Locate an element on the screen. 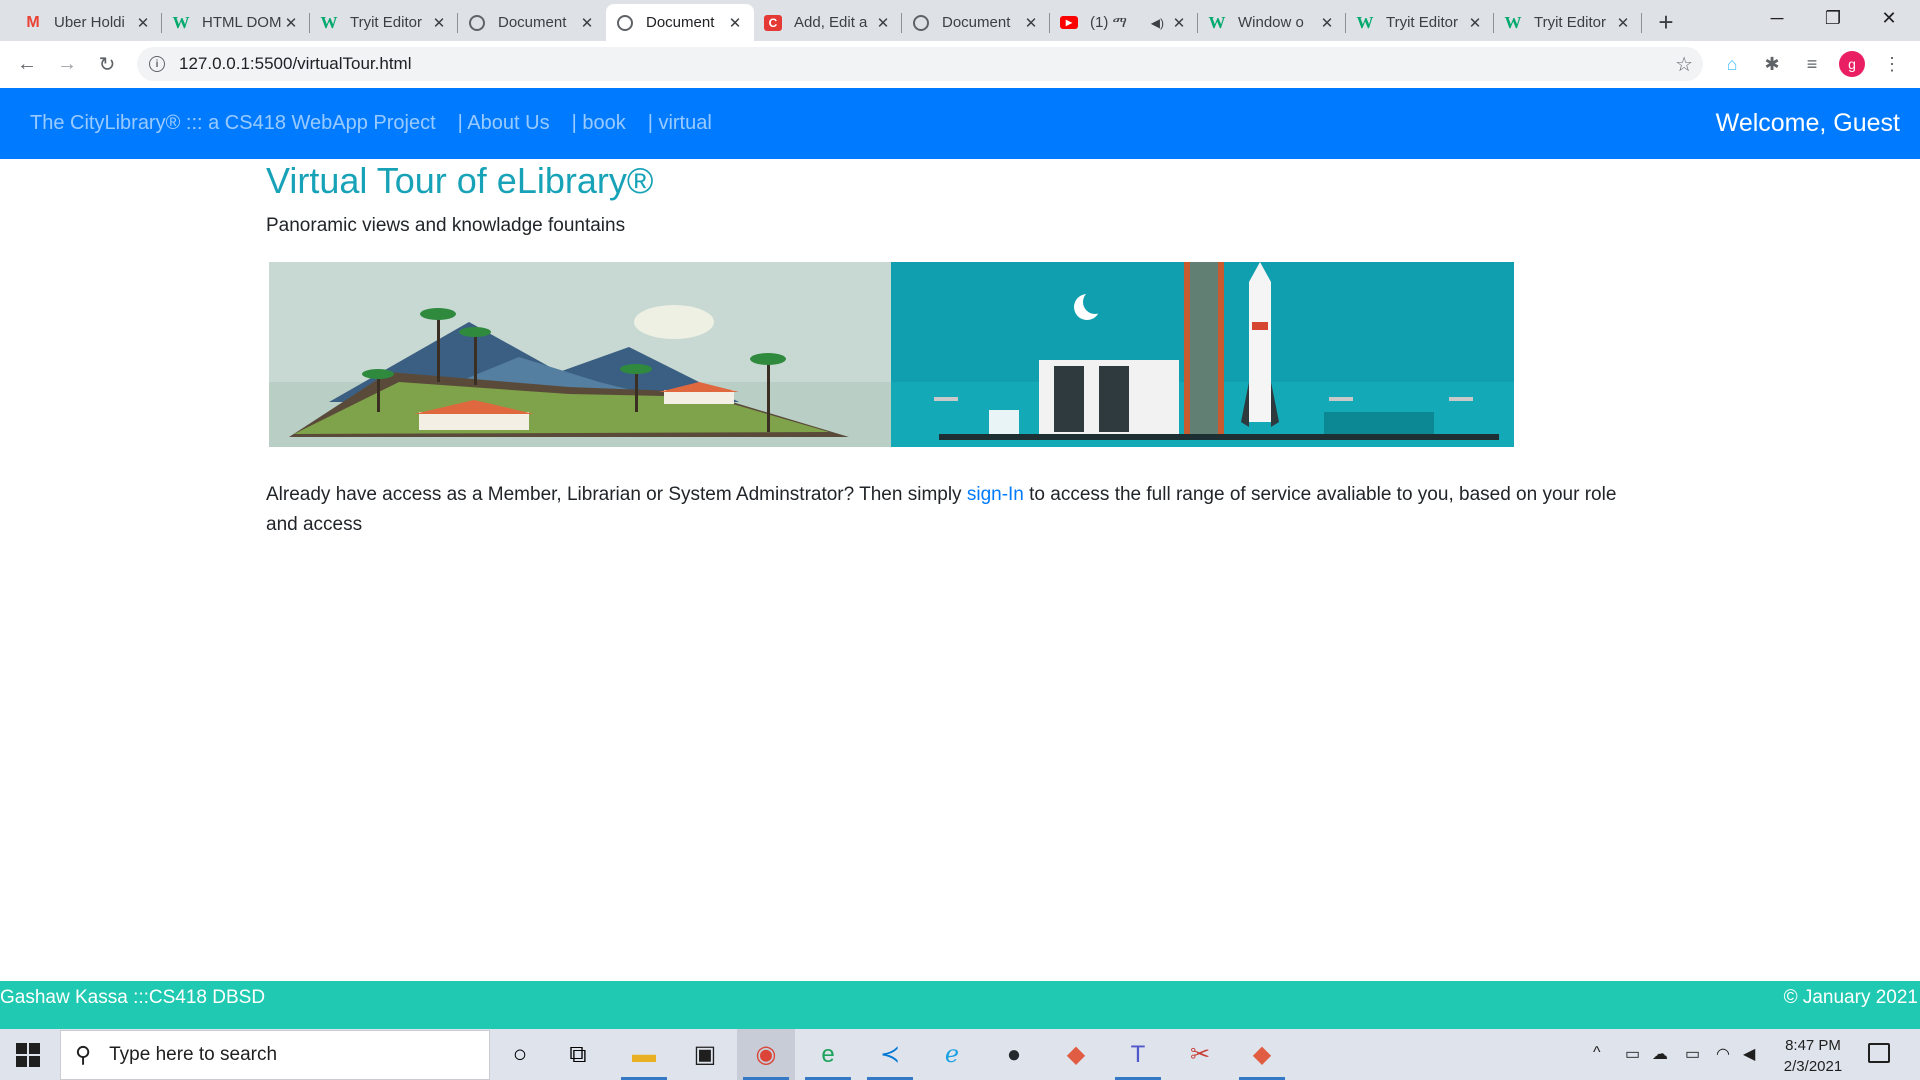 Image resolution: width=1920 pixels, height=1080 pixels. sign-in-link: sign-In is located at coordinates (995, 494).